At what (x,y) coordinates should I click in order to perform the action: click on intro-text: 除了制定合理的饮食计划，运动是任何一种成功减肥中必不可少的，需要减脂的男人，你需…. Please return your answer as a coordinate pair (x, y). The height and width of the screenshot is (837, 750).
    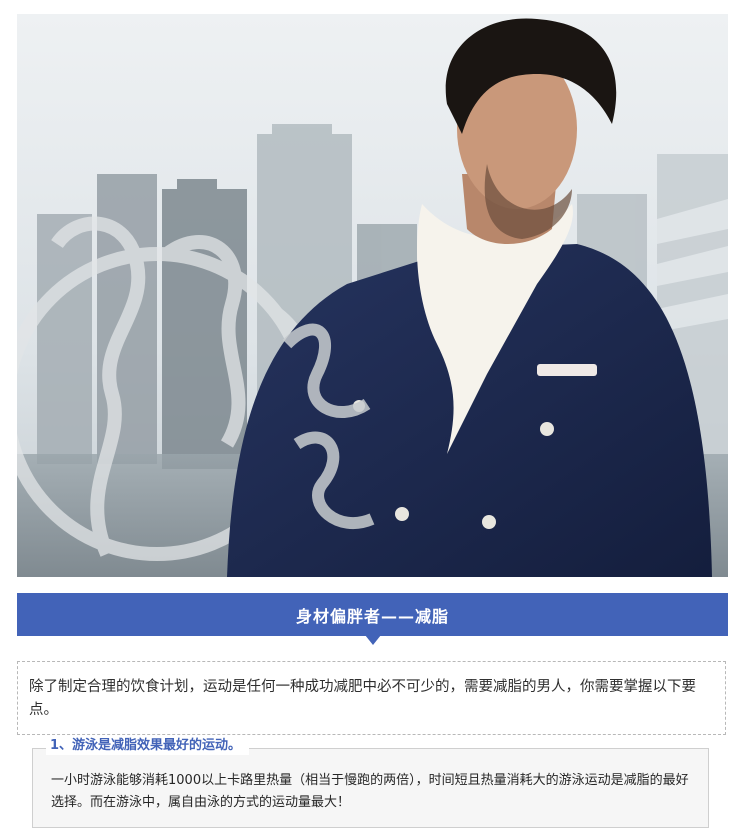
    Looking at the image, I should click on (362, 698).